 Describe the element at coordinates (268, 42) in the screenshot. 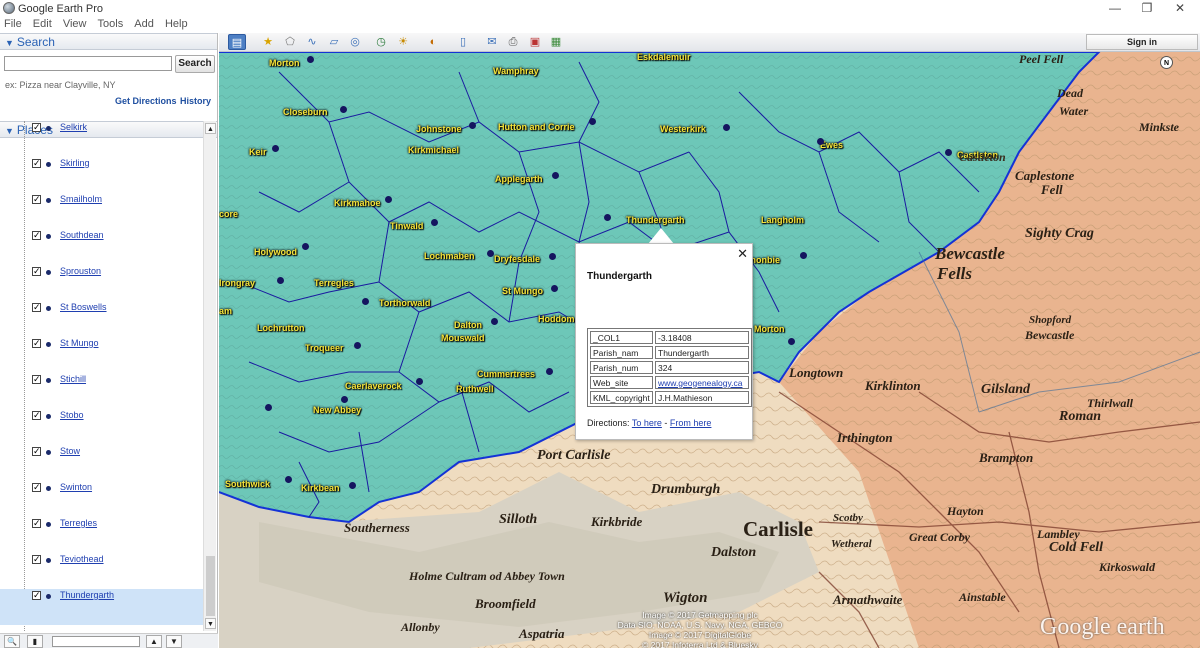

I see `add-placemark-icon: ★` at that location.